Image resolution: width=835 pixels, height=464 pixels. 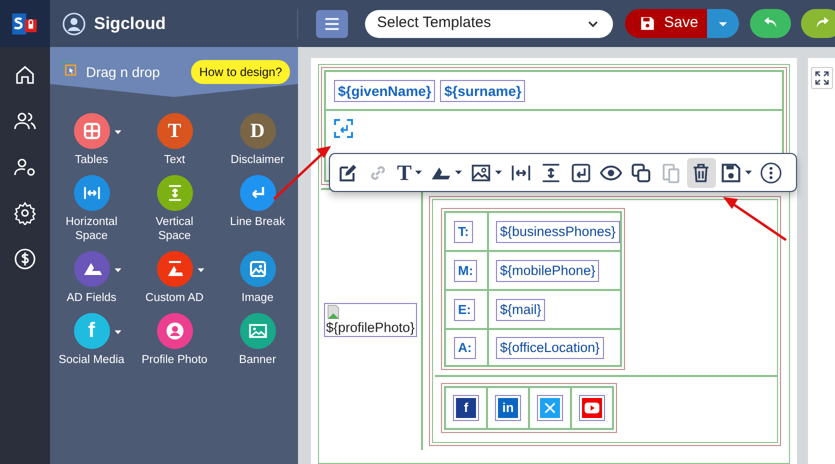 What do you see at coordinates (123, 72) in the screenshot?
I see `panel-title: Drag n drop` at bounding box center [123, 72].